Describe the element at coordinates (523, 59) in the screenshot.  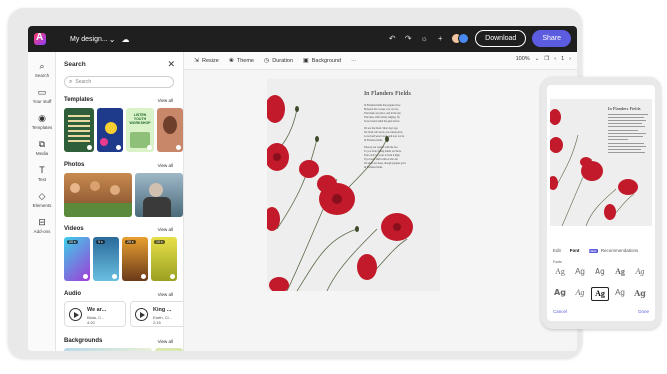
I see `zoom-level: 100%` at that location.